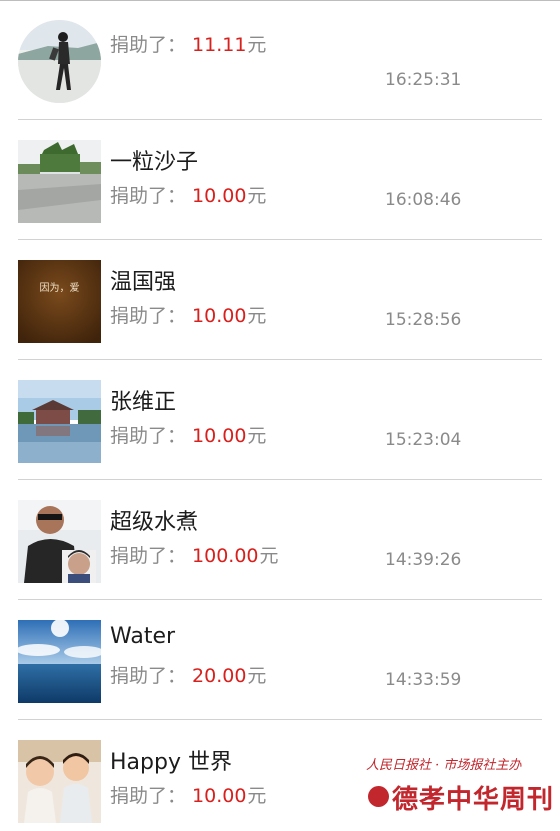  Describe the element at coordinates (219, 45) in the screenshot. I see `donation-amount: 11.11` at that location.